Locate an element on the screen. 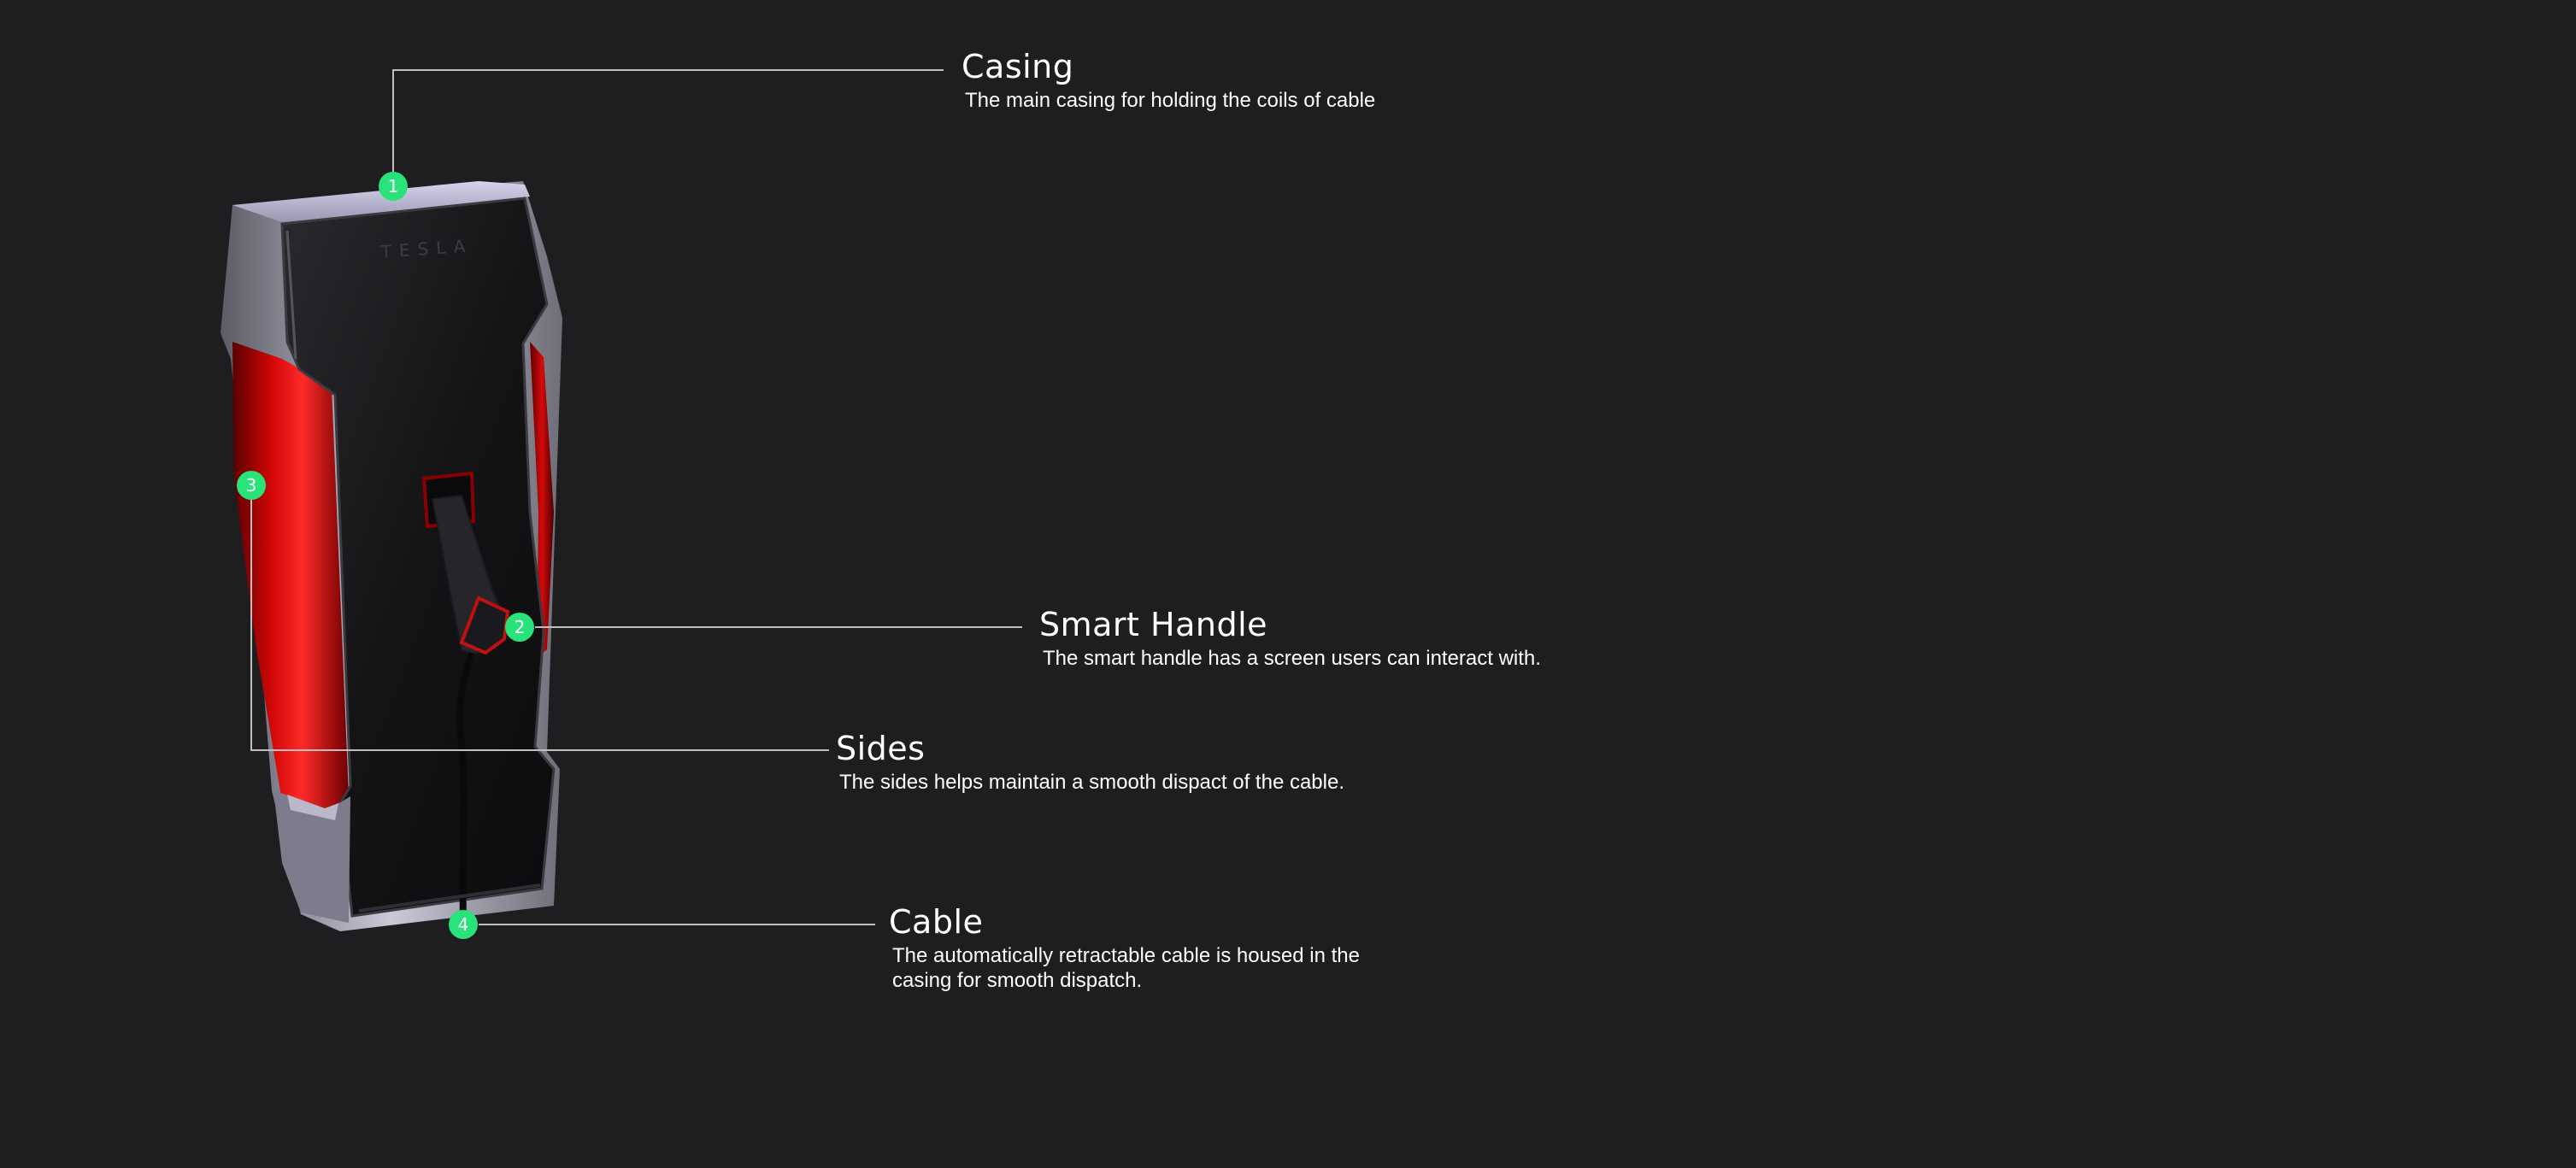 This screenshot has height=1168, width=2576. callout-sides-title: Sides is located at coordinates (881, 749).